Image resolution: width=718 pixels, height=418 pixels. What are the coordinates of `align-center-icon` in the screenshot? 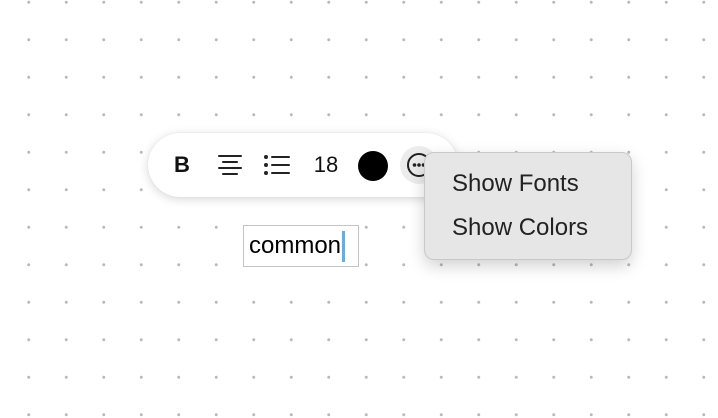 It's located at (230, 165).